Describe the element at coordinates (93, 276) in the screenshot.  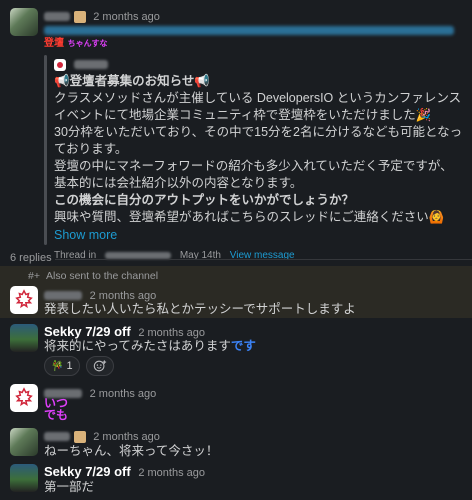
I see `also-sent-banner: #+ Also sent to the channel` at that location.